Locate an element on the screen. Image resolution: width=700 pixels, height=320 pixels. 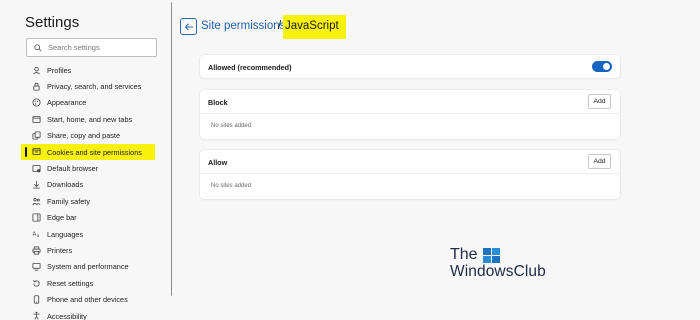
active-indicator is located at coordinates (26, 152).